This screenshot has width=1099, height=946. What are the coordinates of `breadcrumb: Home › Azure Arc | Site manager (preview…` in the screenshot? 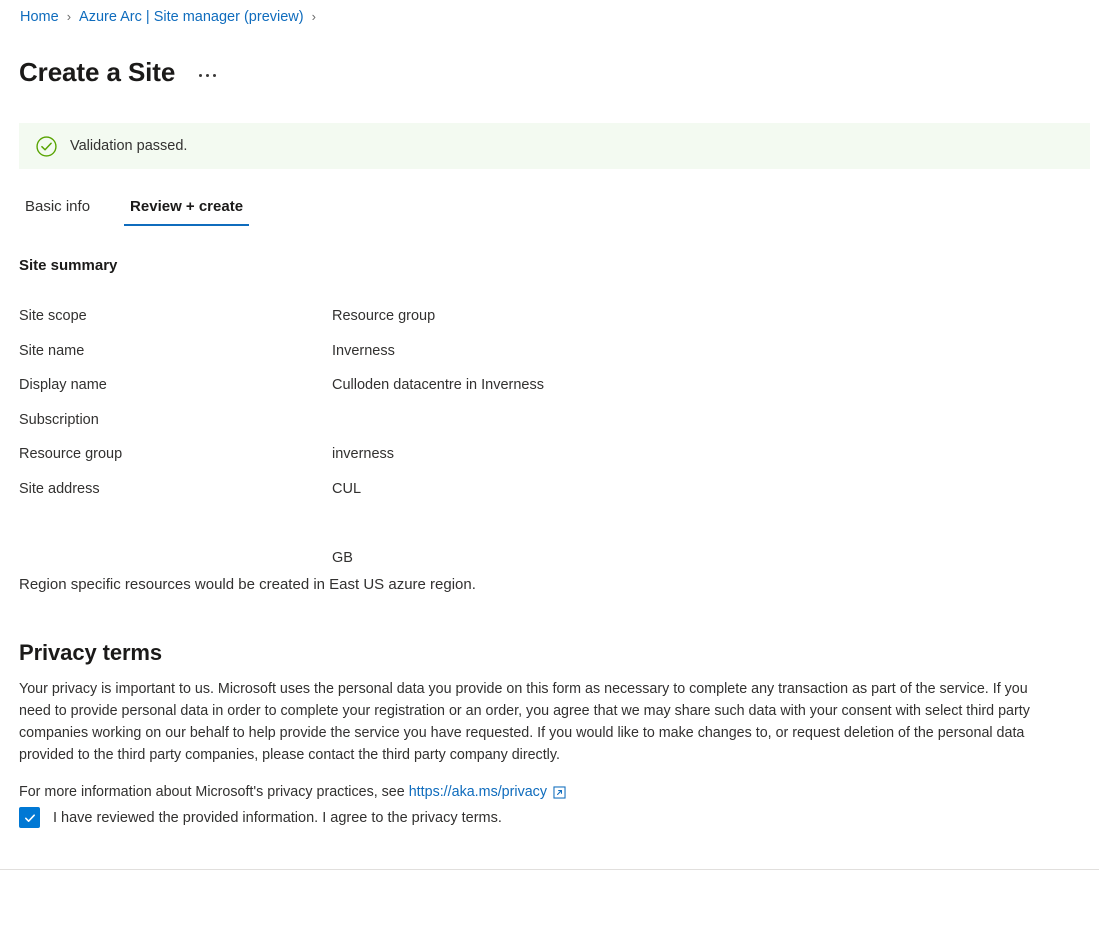 It's located at (172, 17).